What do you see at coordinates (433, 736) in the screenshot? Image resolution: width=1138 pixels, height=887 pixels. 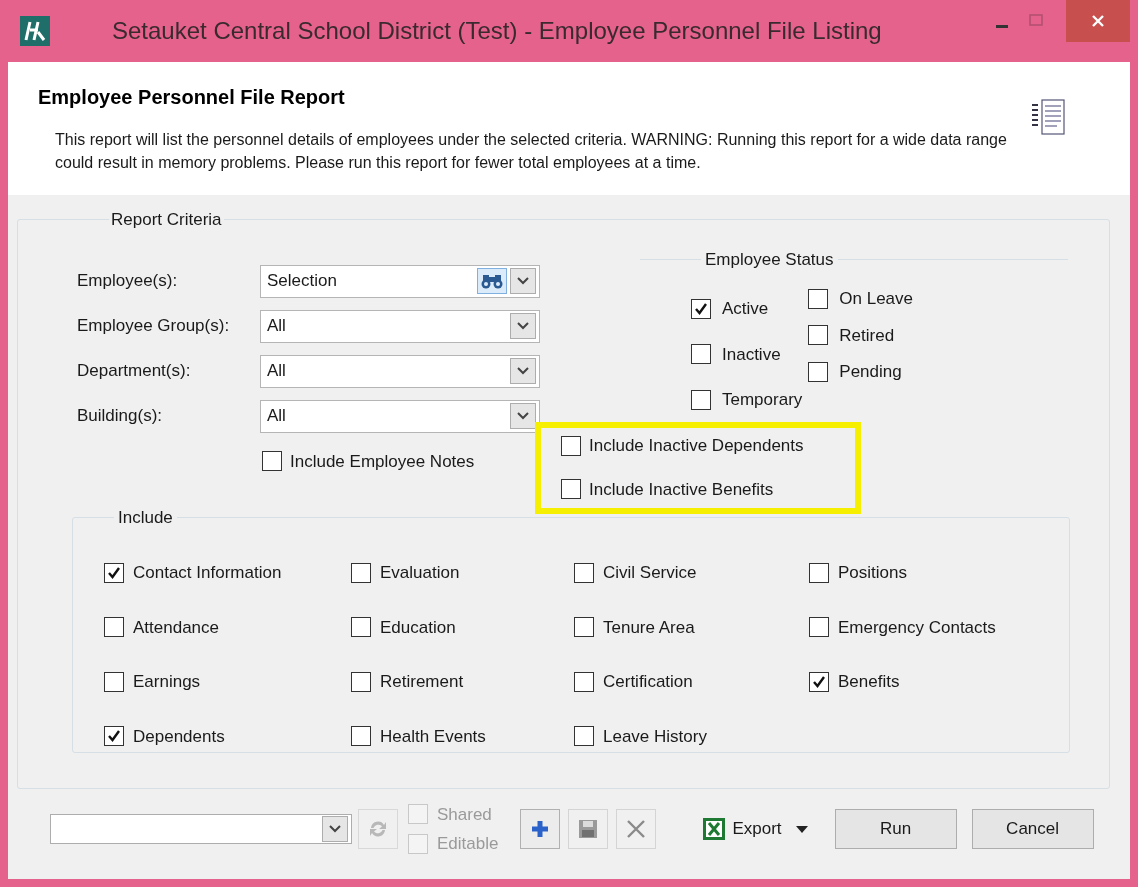 I see `checkbox-label: Health Events` at bounding box center [433, 736].